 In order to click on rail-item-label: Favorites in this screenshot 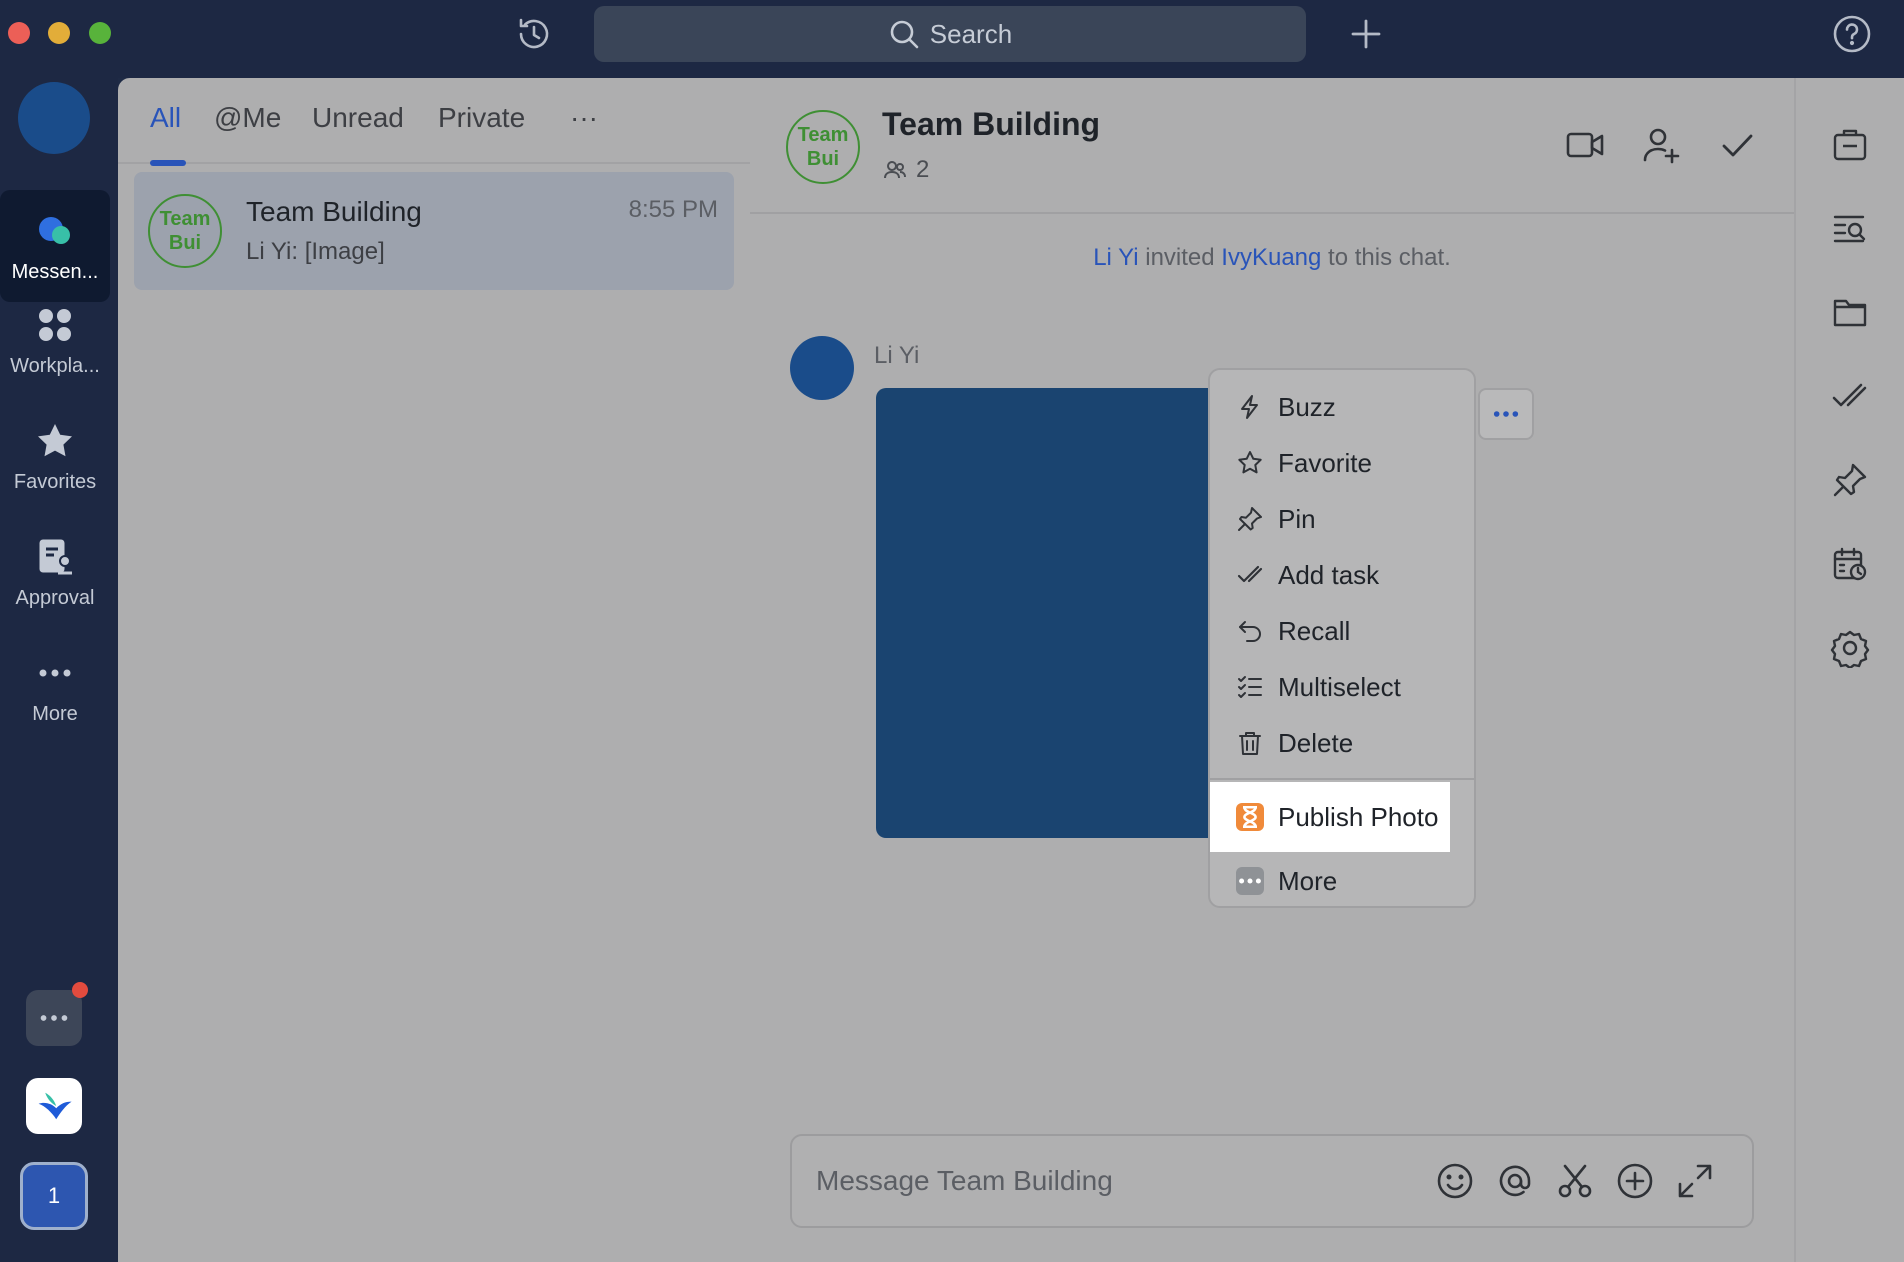, I will do `click(55, 481)`.